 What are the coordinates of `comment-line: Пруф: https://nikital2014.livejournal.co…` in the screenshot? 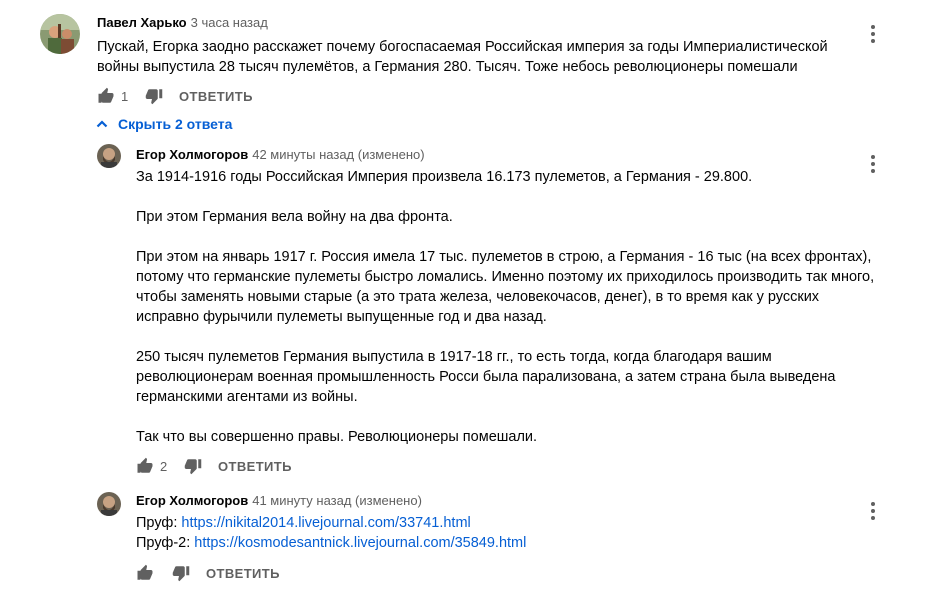 It's located at (506, 523).